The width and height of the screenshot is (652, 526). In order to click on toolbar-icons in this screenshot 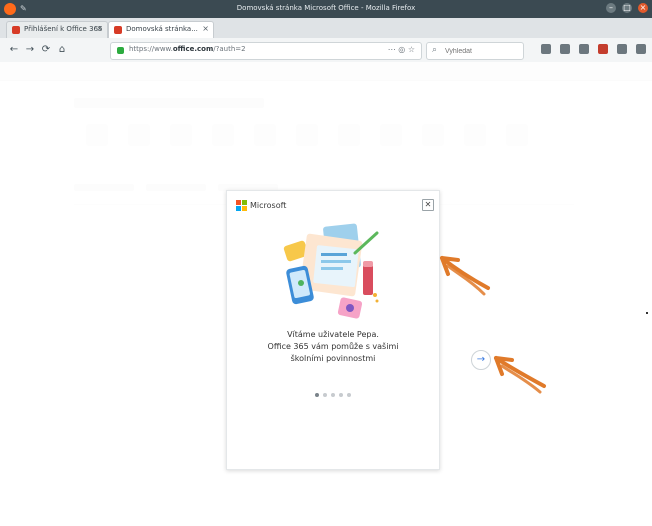, I will do `click(593, 49)`.